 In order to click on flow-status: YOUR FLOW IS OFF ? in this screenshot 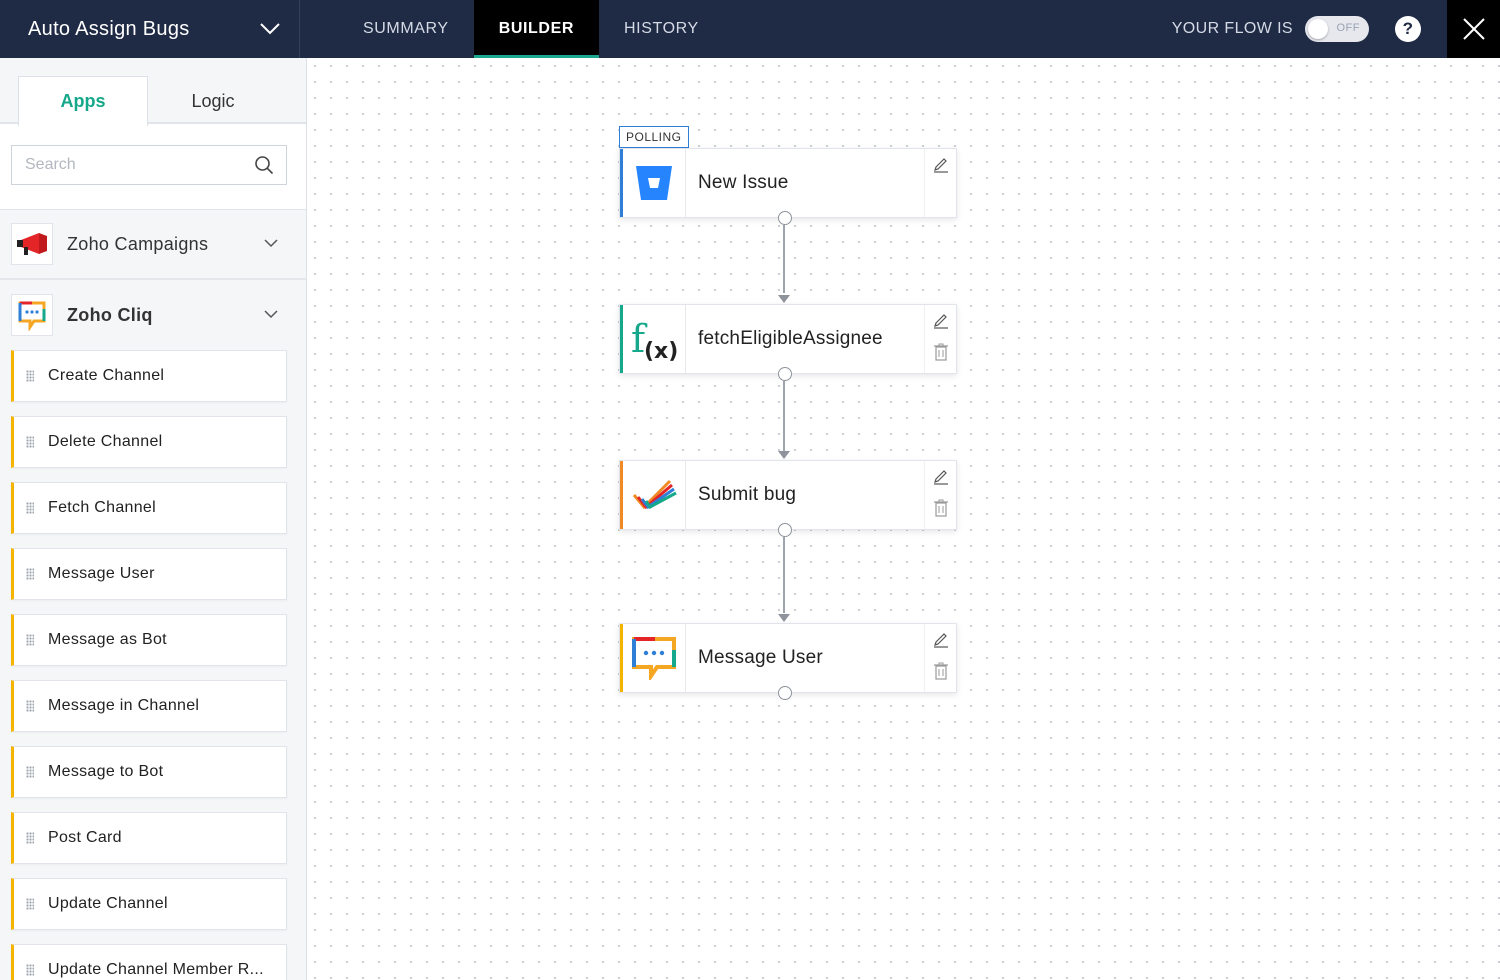, I will do `click(1296, 29)`.